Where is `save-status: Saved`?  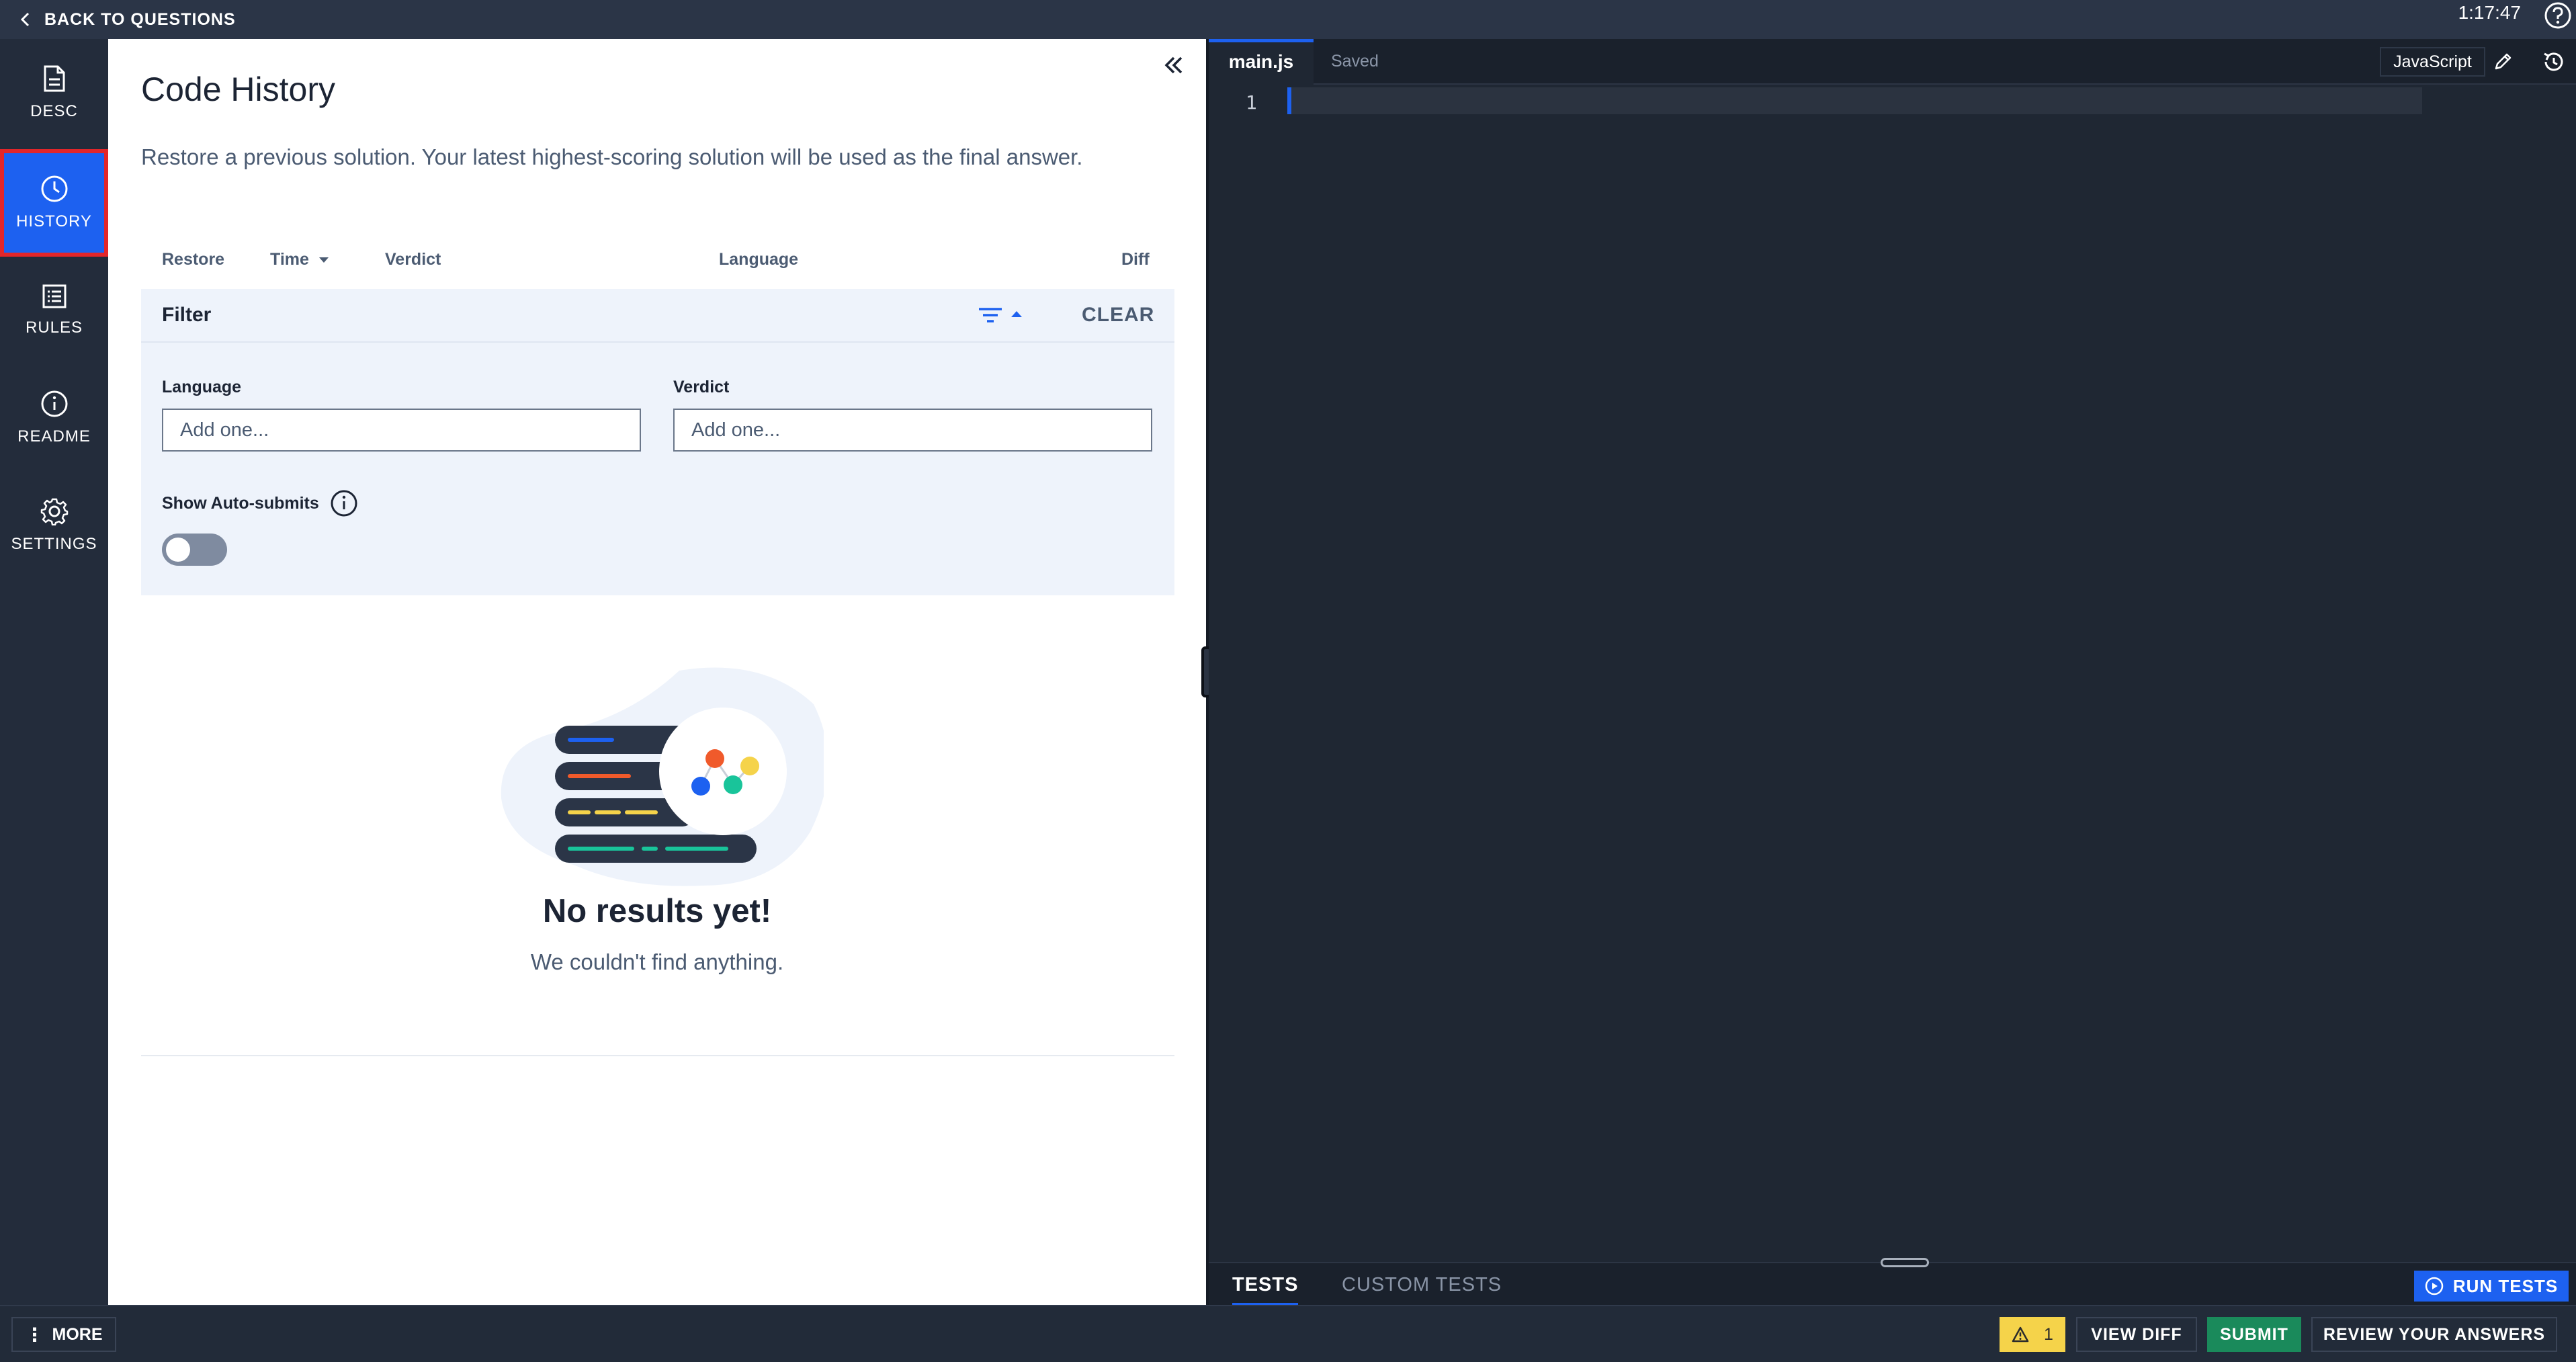
save-status: Saved is located at coordinates (1355, 61).